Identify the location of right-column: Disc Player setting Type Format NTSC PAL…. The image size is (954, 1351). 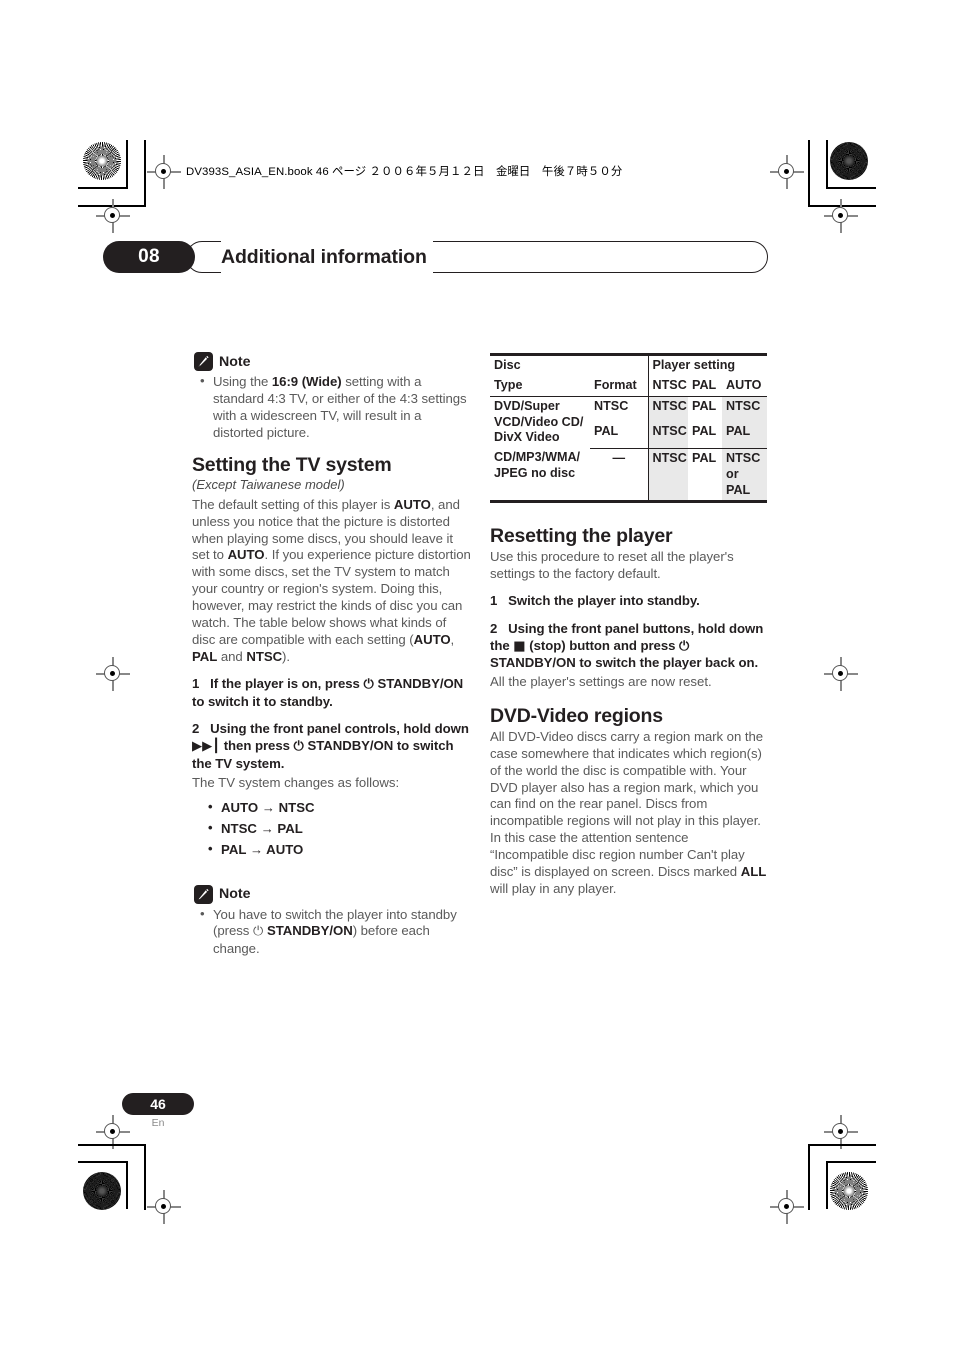
(629, 630).